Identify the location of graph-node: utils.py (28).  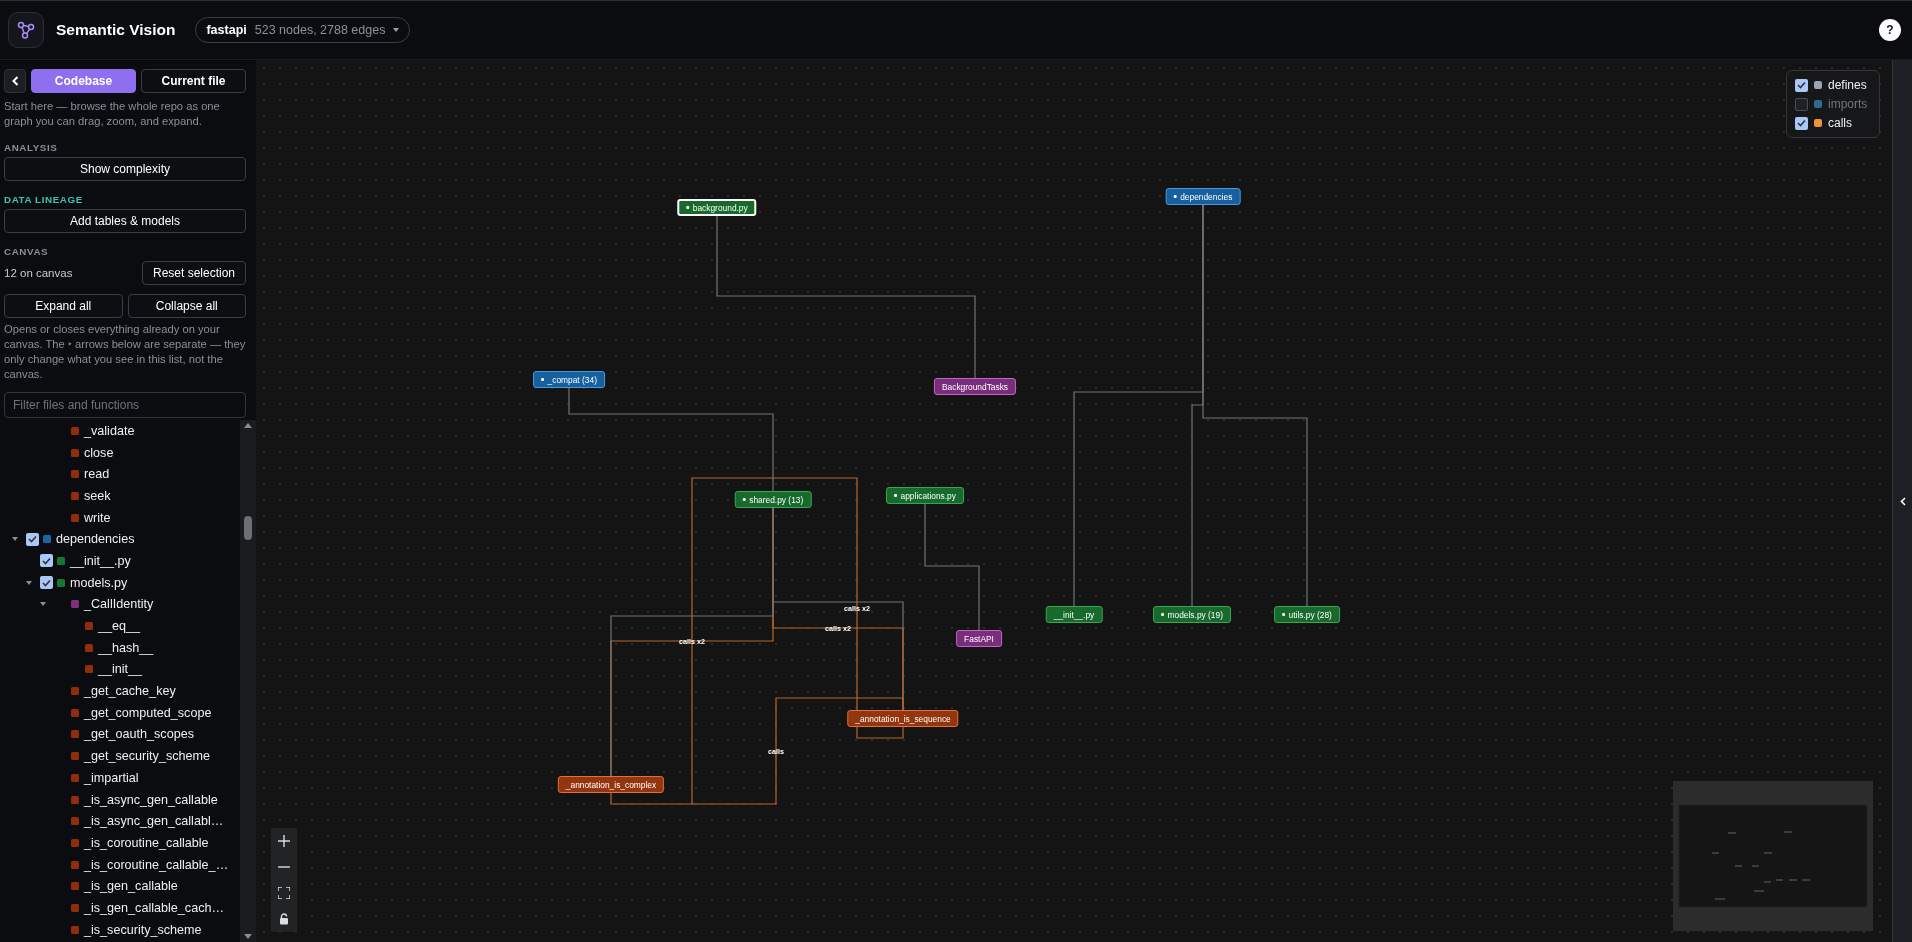
(1307, 614).